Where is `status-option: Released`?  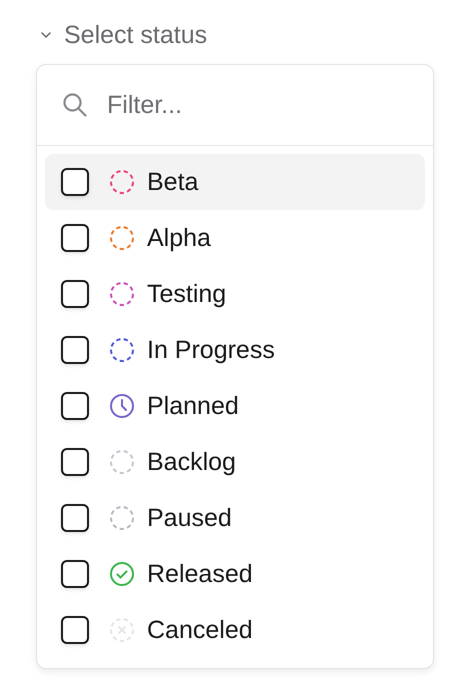
status-option: Released is located at coordinates (235, 574).